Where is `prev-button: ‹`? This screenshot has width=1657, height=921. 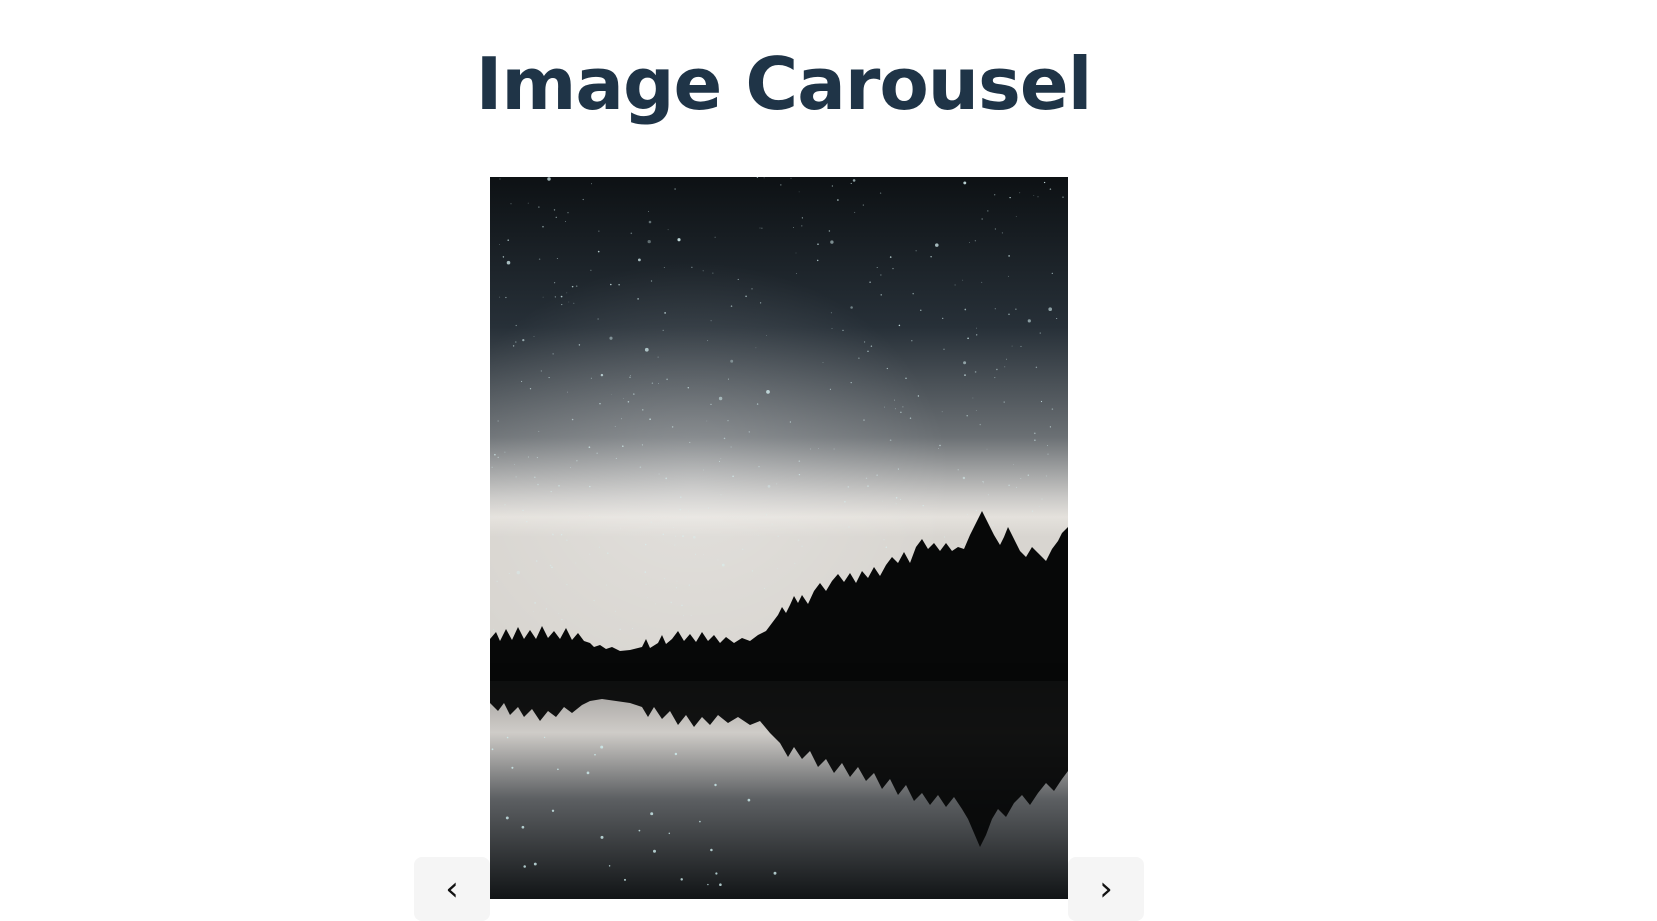
prev-button: ‹ is located at coordinates (452, 889).